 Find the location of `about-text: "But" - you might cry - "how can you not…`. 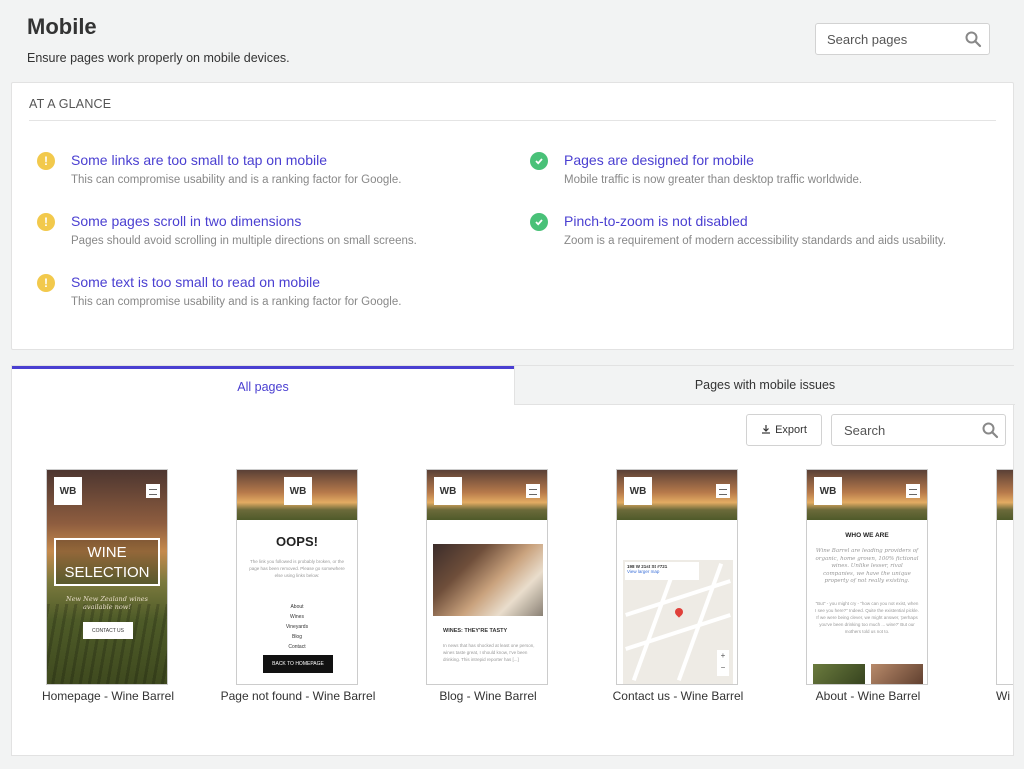

about-text: "But" - you might cry - "how can you not… is located at coordinates (867, 617).